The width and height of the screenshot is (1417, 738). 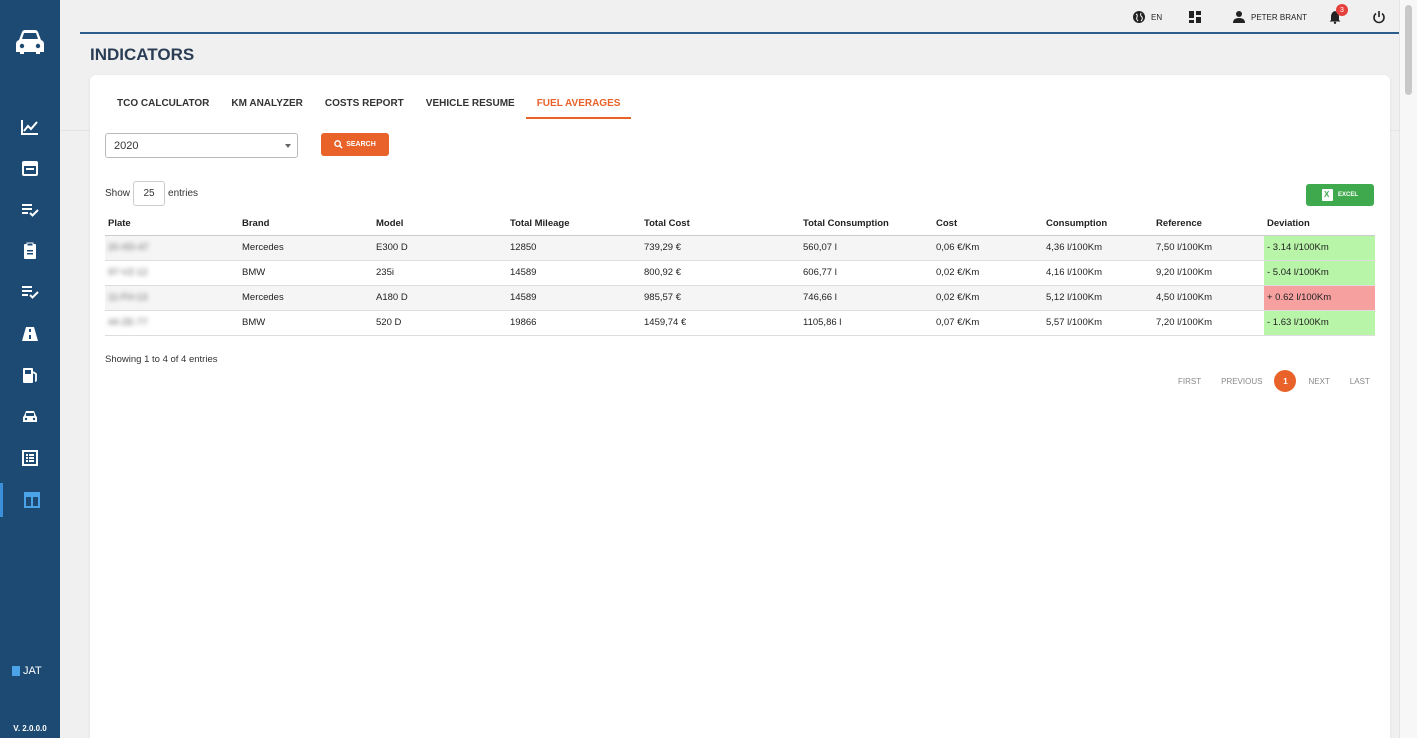 I want to click on cell-consumption: 4,36 l/100Km, so click(x=1098, y=248).